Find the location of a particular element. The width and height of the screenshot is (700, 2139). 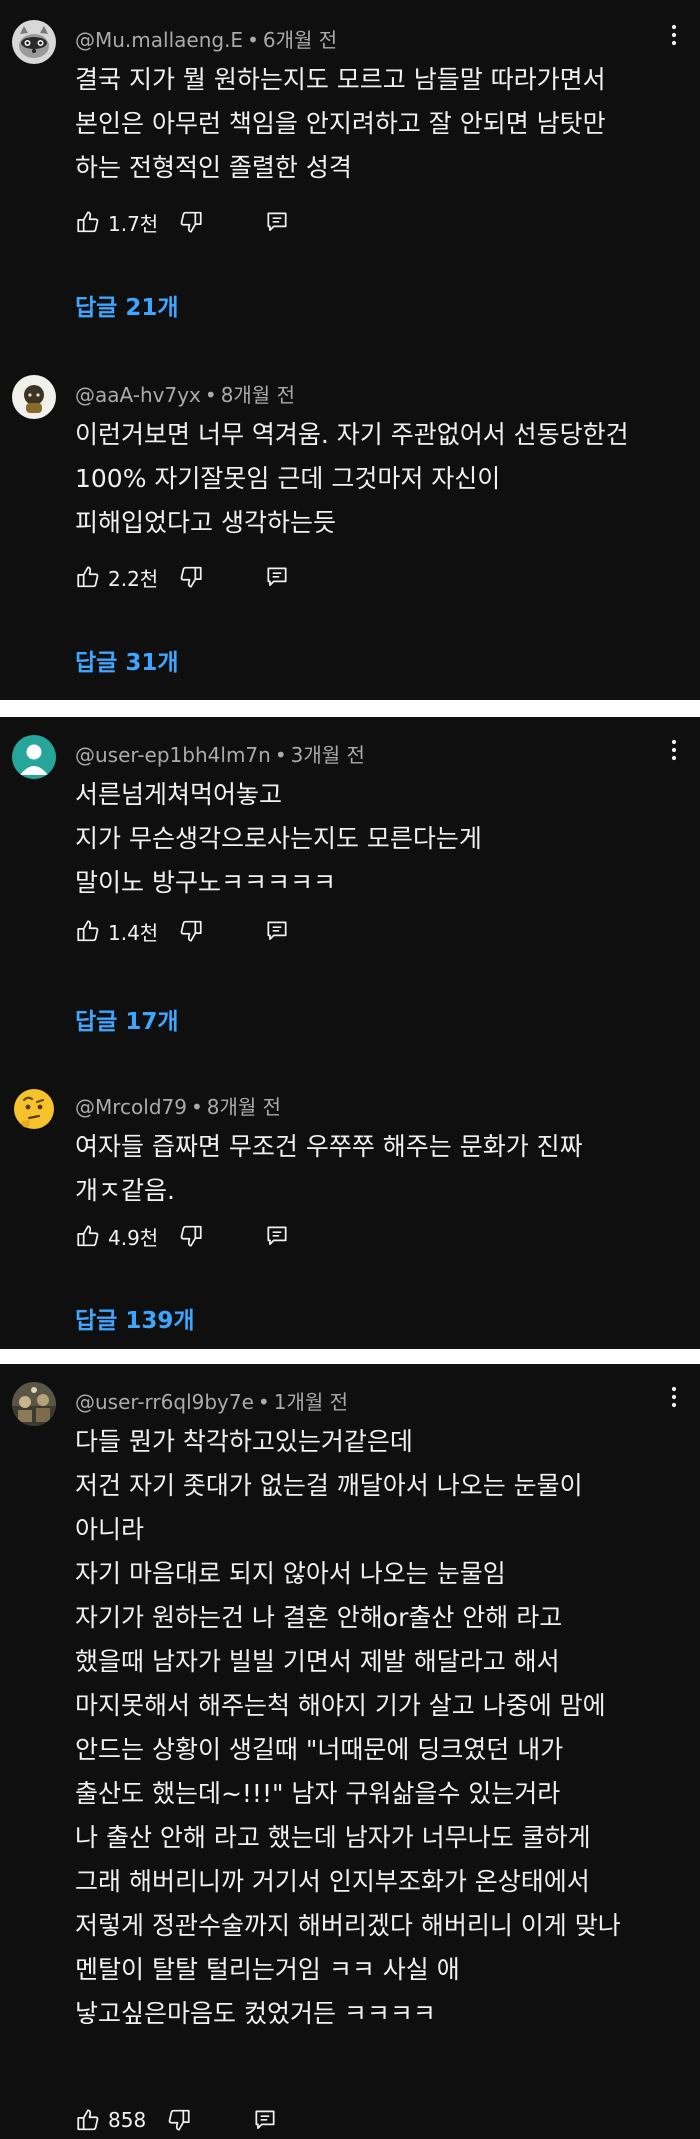

author-name: @user-rr6ql9by7e is located at coordinates (164, 1402).